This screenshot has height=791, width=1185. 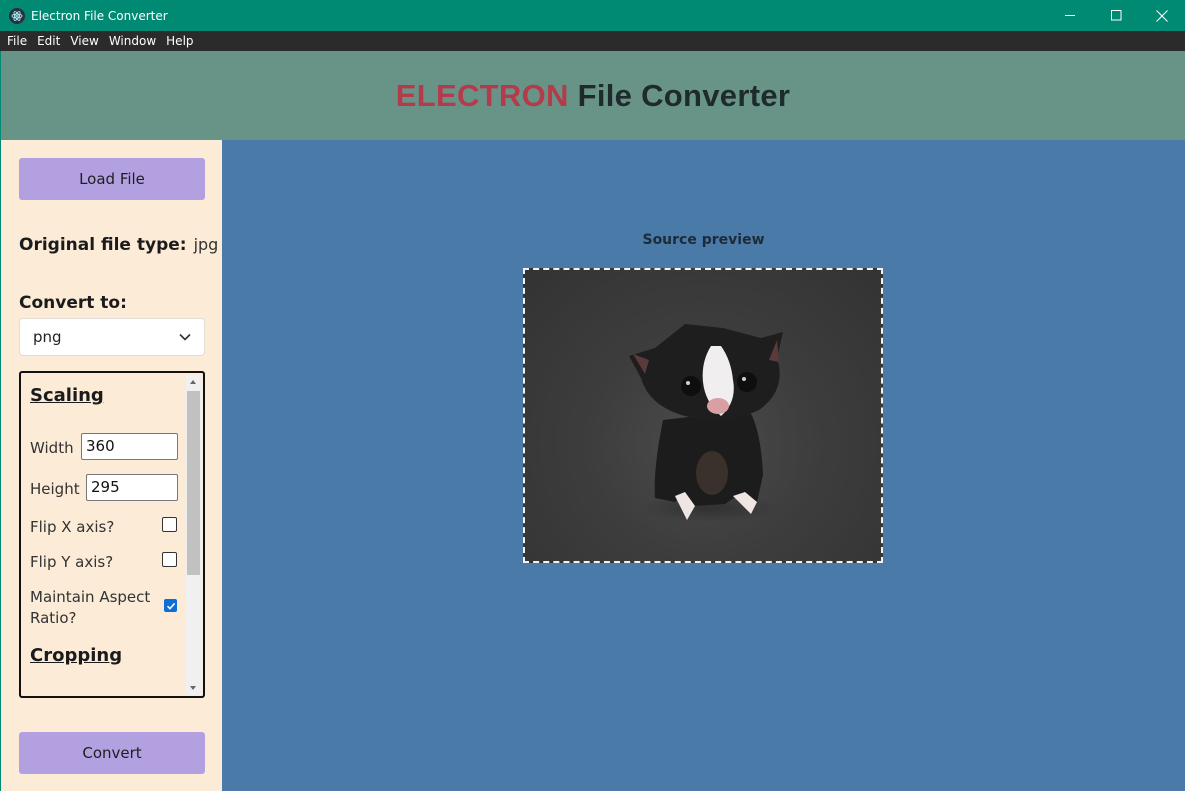 What do you see at coordinates (129, 446) in the screenshot?
I see `width-input: 360` at bounding box center [129, 446].